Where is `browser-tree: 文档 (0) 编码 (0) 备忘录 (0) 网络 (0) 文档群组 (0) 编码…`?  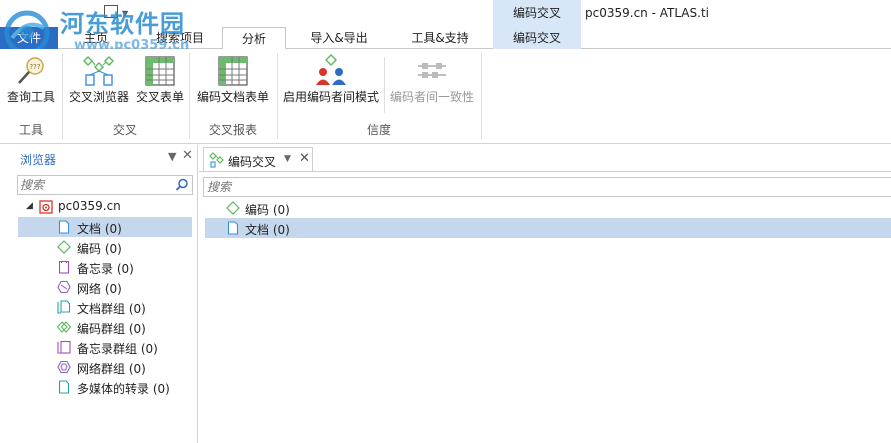
browser-tree: 文档 (0) 编码 (0) 备忘录 (0) 网络 (0) 文档群组 (0) 编码… is located at coordinates (105, 307).